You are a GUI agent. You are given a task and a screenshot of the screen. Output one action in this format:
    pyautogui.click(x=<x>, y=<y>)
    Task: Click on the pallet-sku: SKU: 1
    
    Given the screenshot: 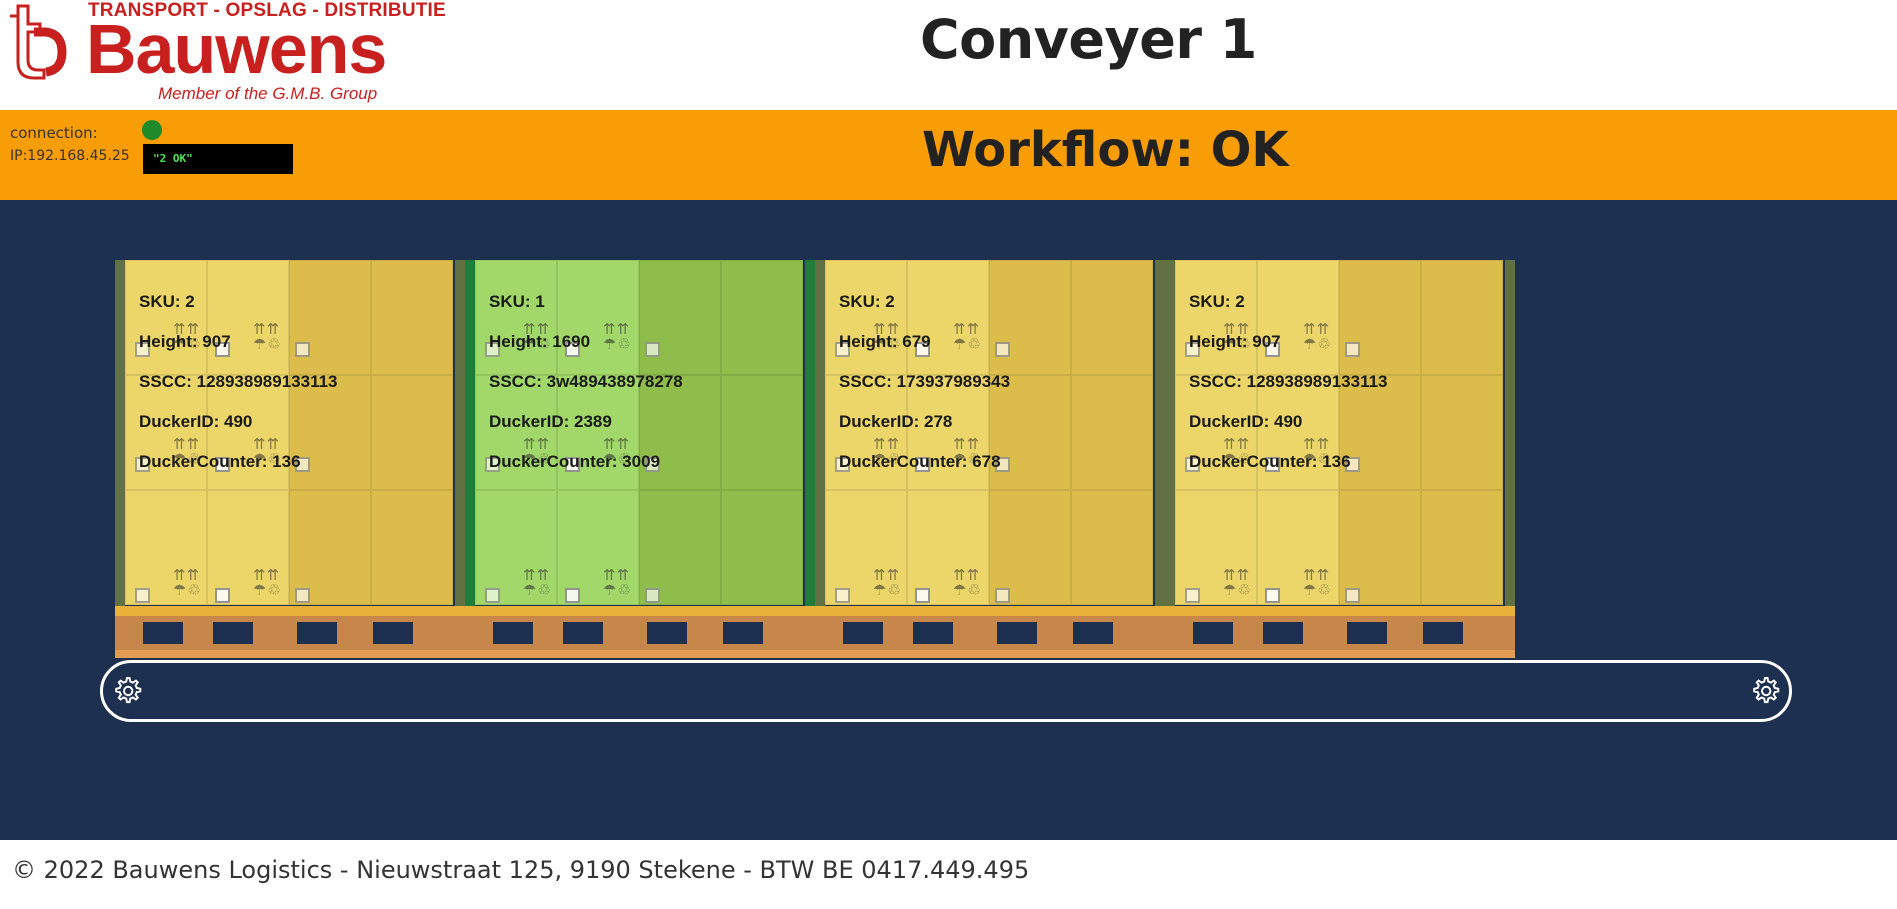 What is the action you would take?
    pyautogui.click(x=517, y=301)
    